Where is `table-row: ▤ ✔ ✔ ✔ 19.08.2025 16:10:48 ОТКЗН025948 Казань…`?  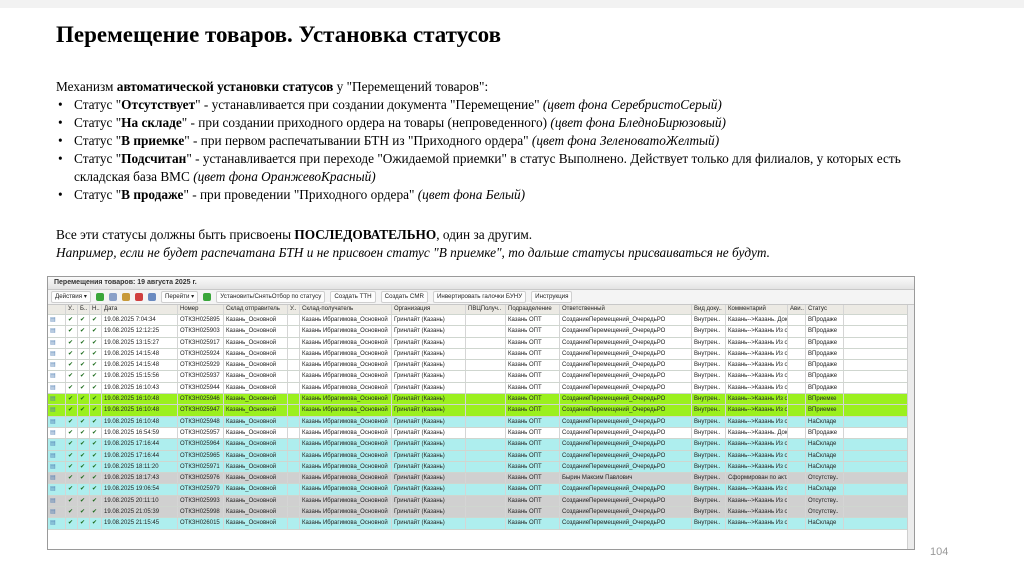 table-row: ▤ ✔ ✔ ✔ 19.08.2025 16:10:48 ОТКЗН025948 Казань… is located at coordinates (478, 422).